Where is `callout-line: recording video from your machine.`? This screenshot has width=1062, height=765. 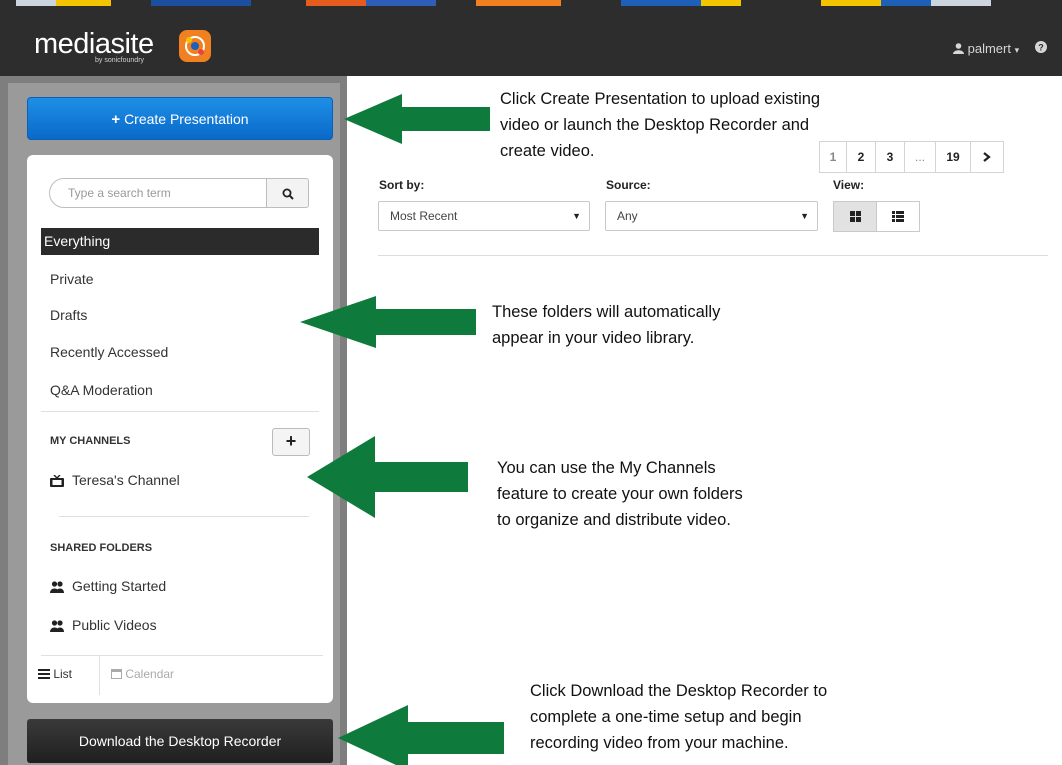 callout-line: recording video from your machine. is located at coordinates (659, 743).